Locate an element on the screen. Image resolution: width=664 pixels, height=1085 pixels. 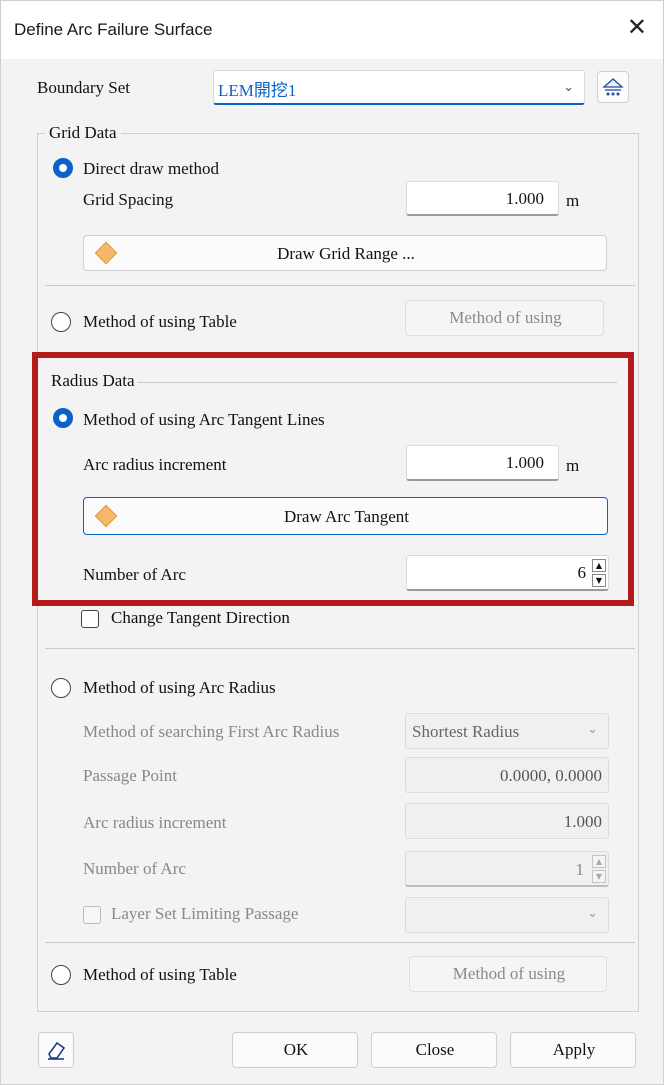
change-direction-label: Change Tangent Direction is located at coordinates (200, 617).